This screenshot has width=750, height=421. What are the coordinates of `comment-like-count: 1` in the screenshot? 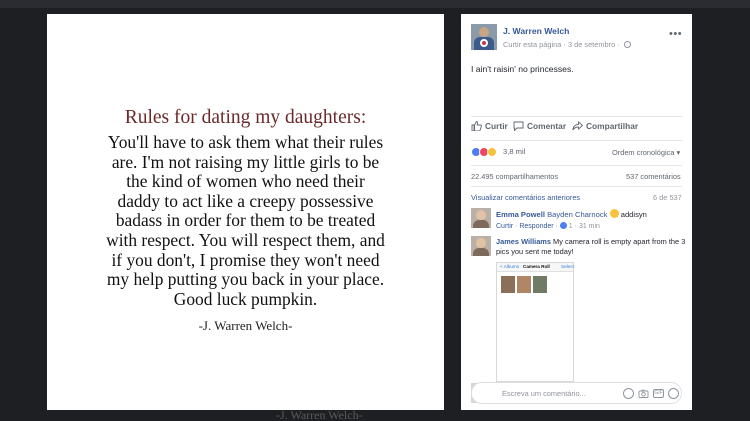 It's located at (570, 226).